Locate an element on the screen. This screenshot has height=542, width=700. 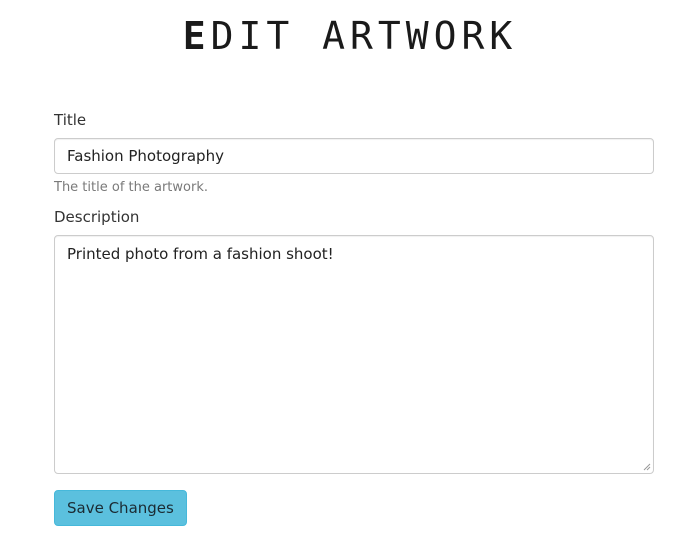
page-title: EDIT ARTWORK is located at coordinates (350, 36).